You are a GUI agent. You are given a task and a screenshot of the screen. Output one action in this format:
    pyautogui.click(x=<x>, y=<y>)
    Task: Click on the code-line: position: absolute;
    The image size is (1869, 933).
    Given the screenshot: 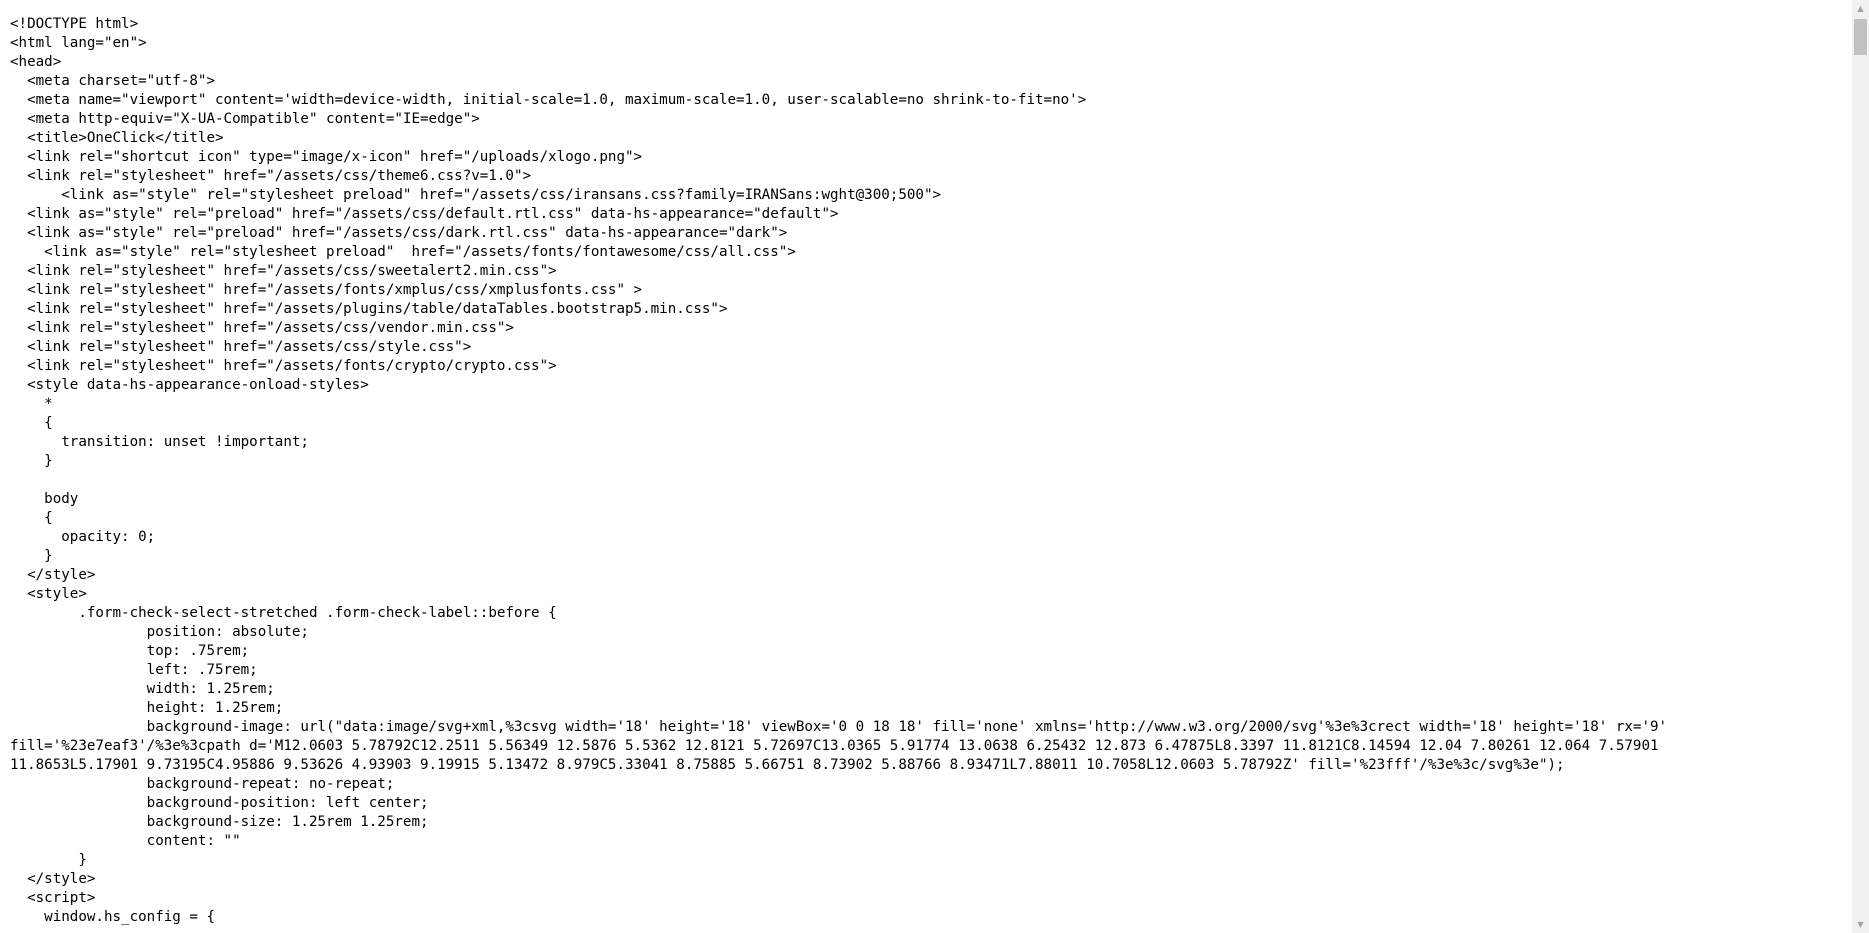 What is the action you would take?
    pyautogui.click(x=159, y=632)
    